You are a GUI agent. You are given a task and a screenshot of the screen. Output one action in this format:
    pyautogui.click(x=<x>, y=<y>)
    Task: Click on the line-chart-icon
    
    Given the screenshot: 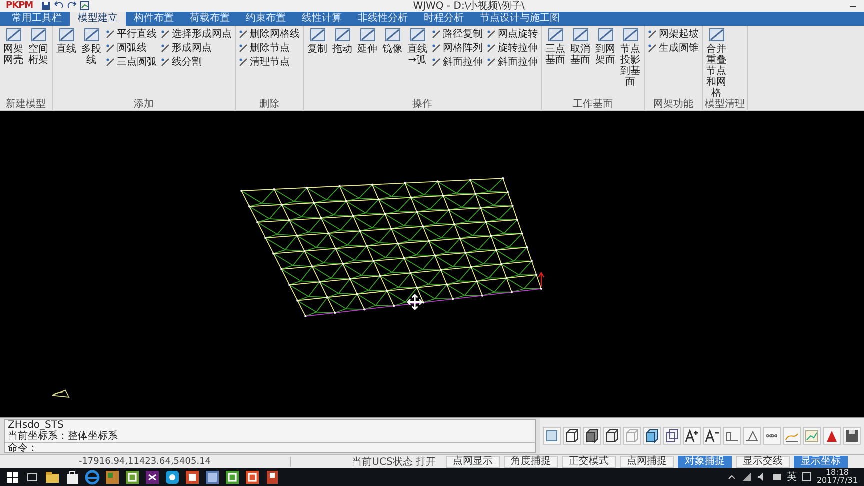 What is the action you would take?
    pyautogui.click(x=812, y=436)
    